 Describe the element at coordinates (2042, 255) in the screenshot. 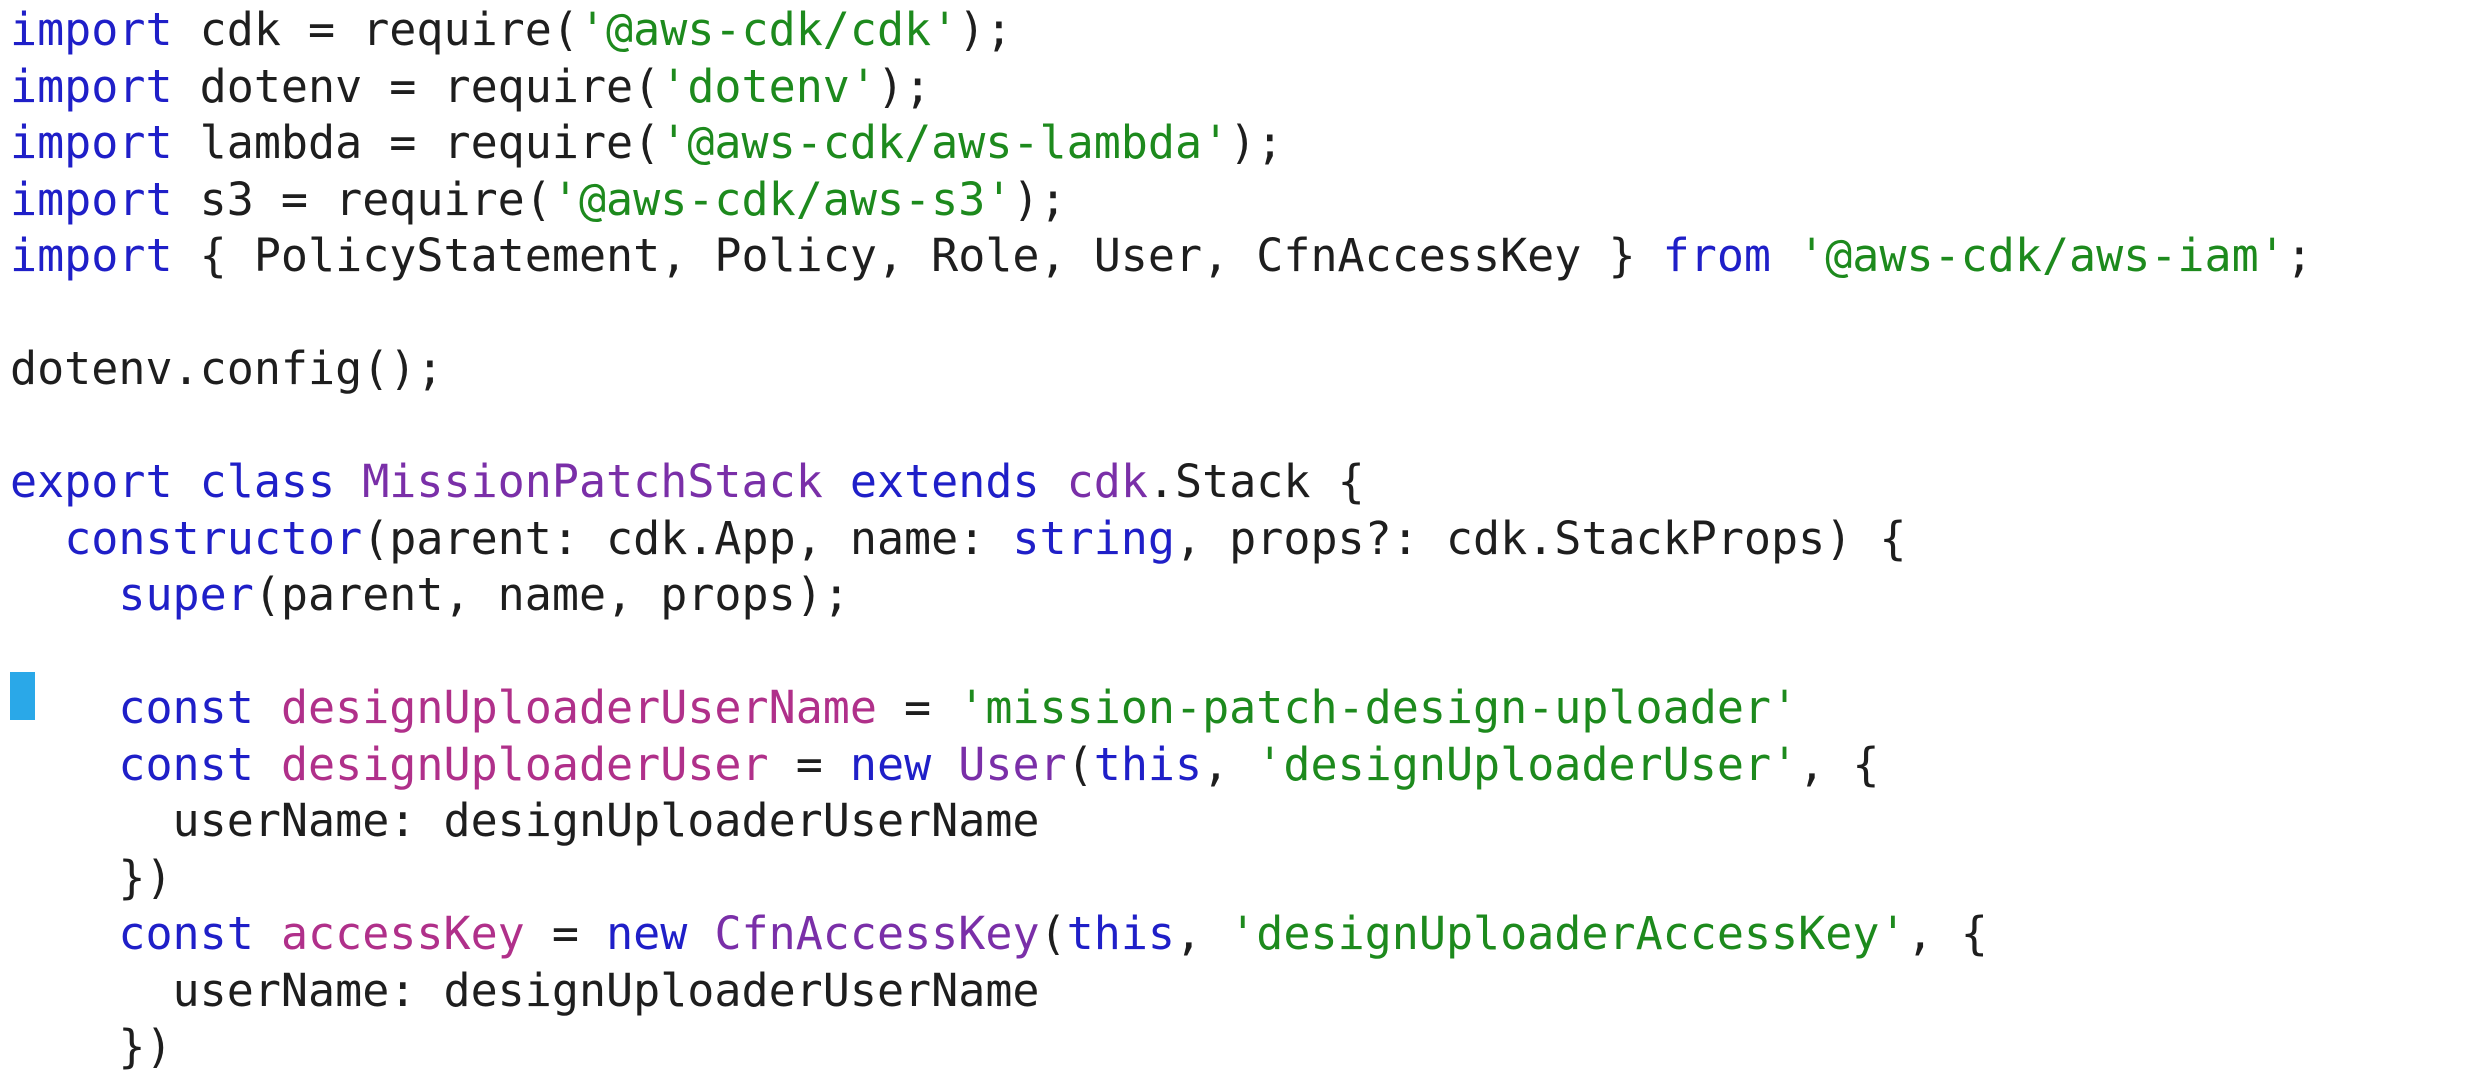

I see `code-token-string: '@aws-cdk/aws-iam'` at that location.